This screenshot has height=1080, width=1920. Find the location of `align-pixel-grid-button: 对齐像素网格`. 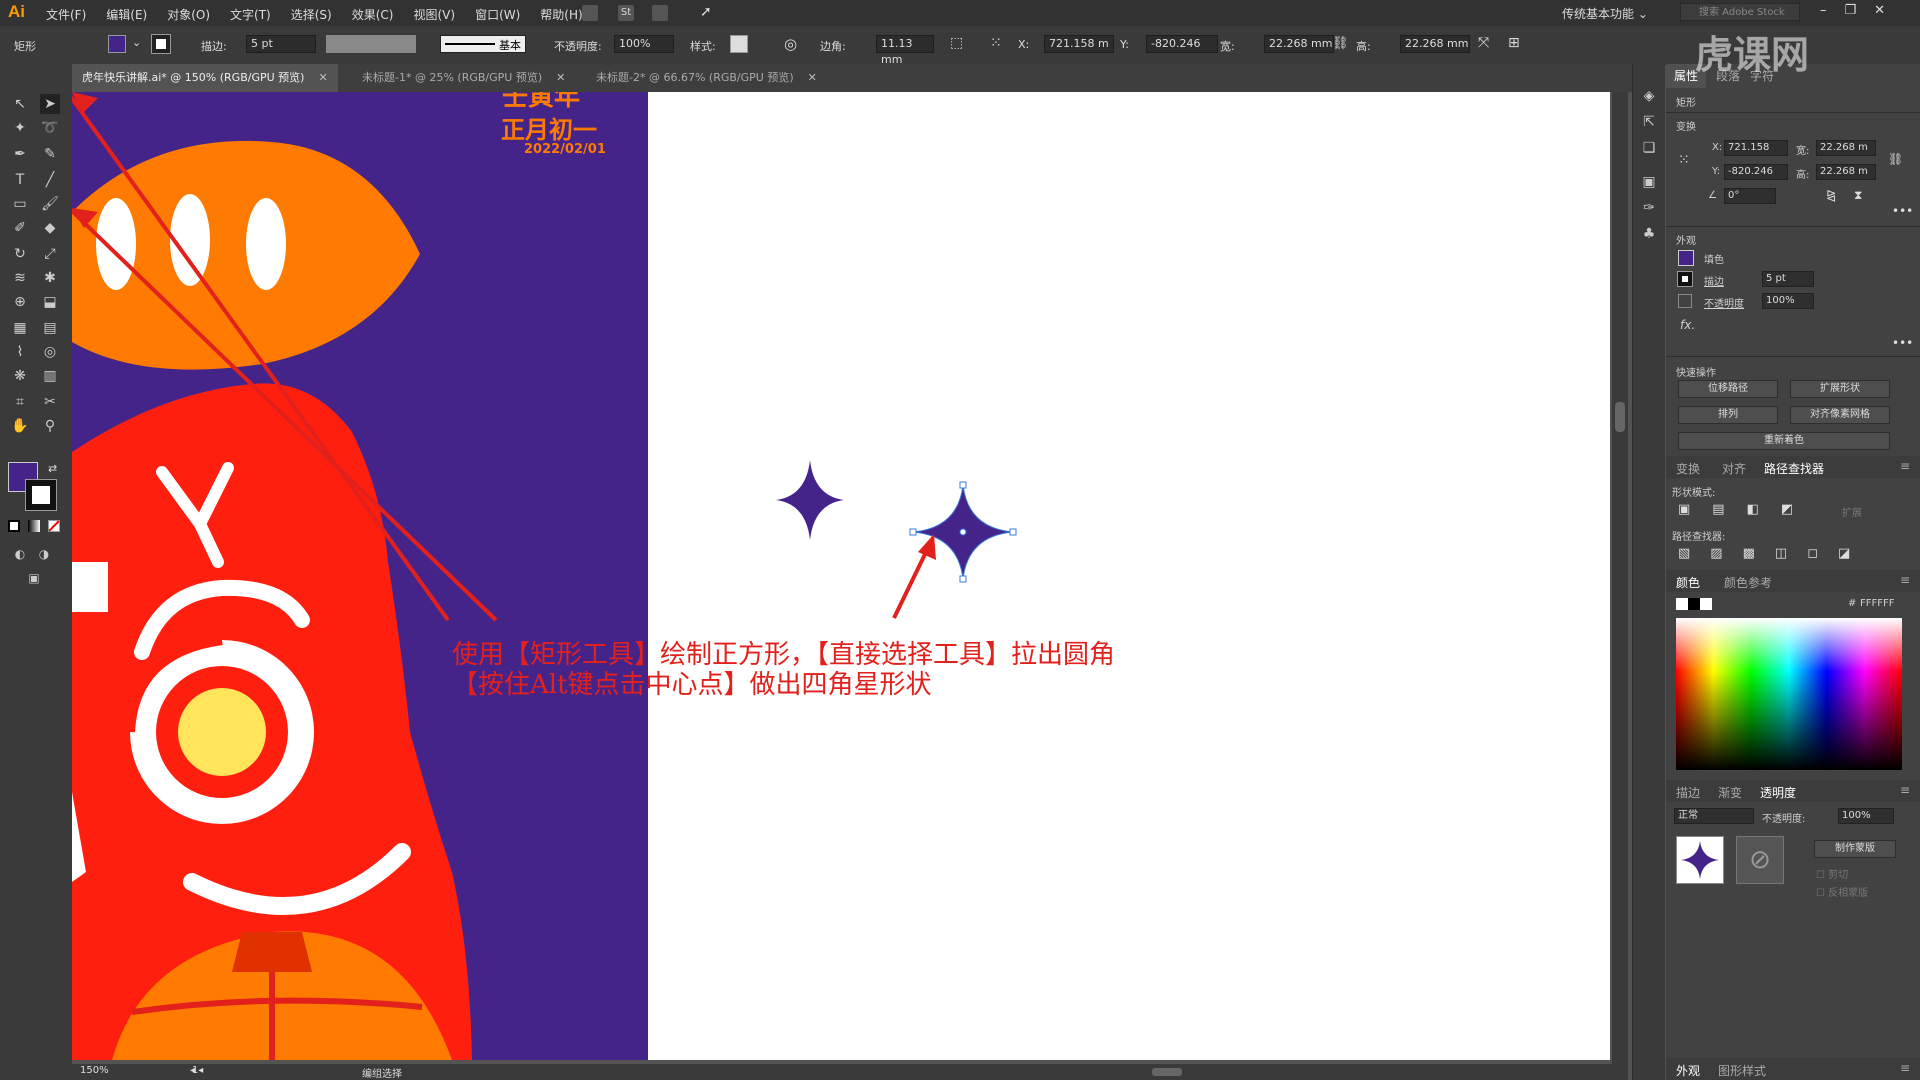

align-pixel-grid-button: 对齐像素网格 is located at coordinates (1840, 415).